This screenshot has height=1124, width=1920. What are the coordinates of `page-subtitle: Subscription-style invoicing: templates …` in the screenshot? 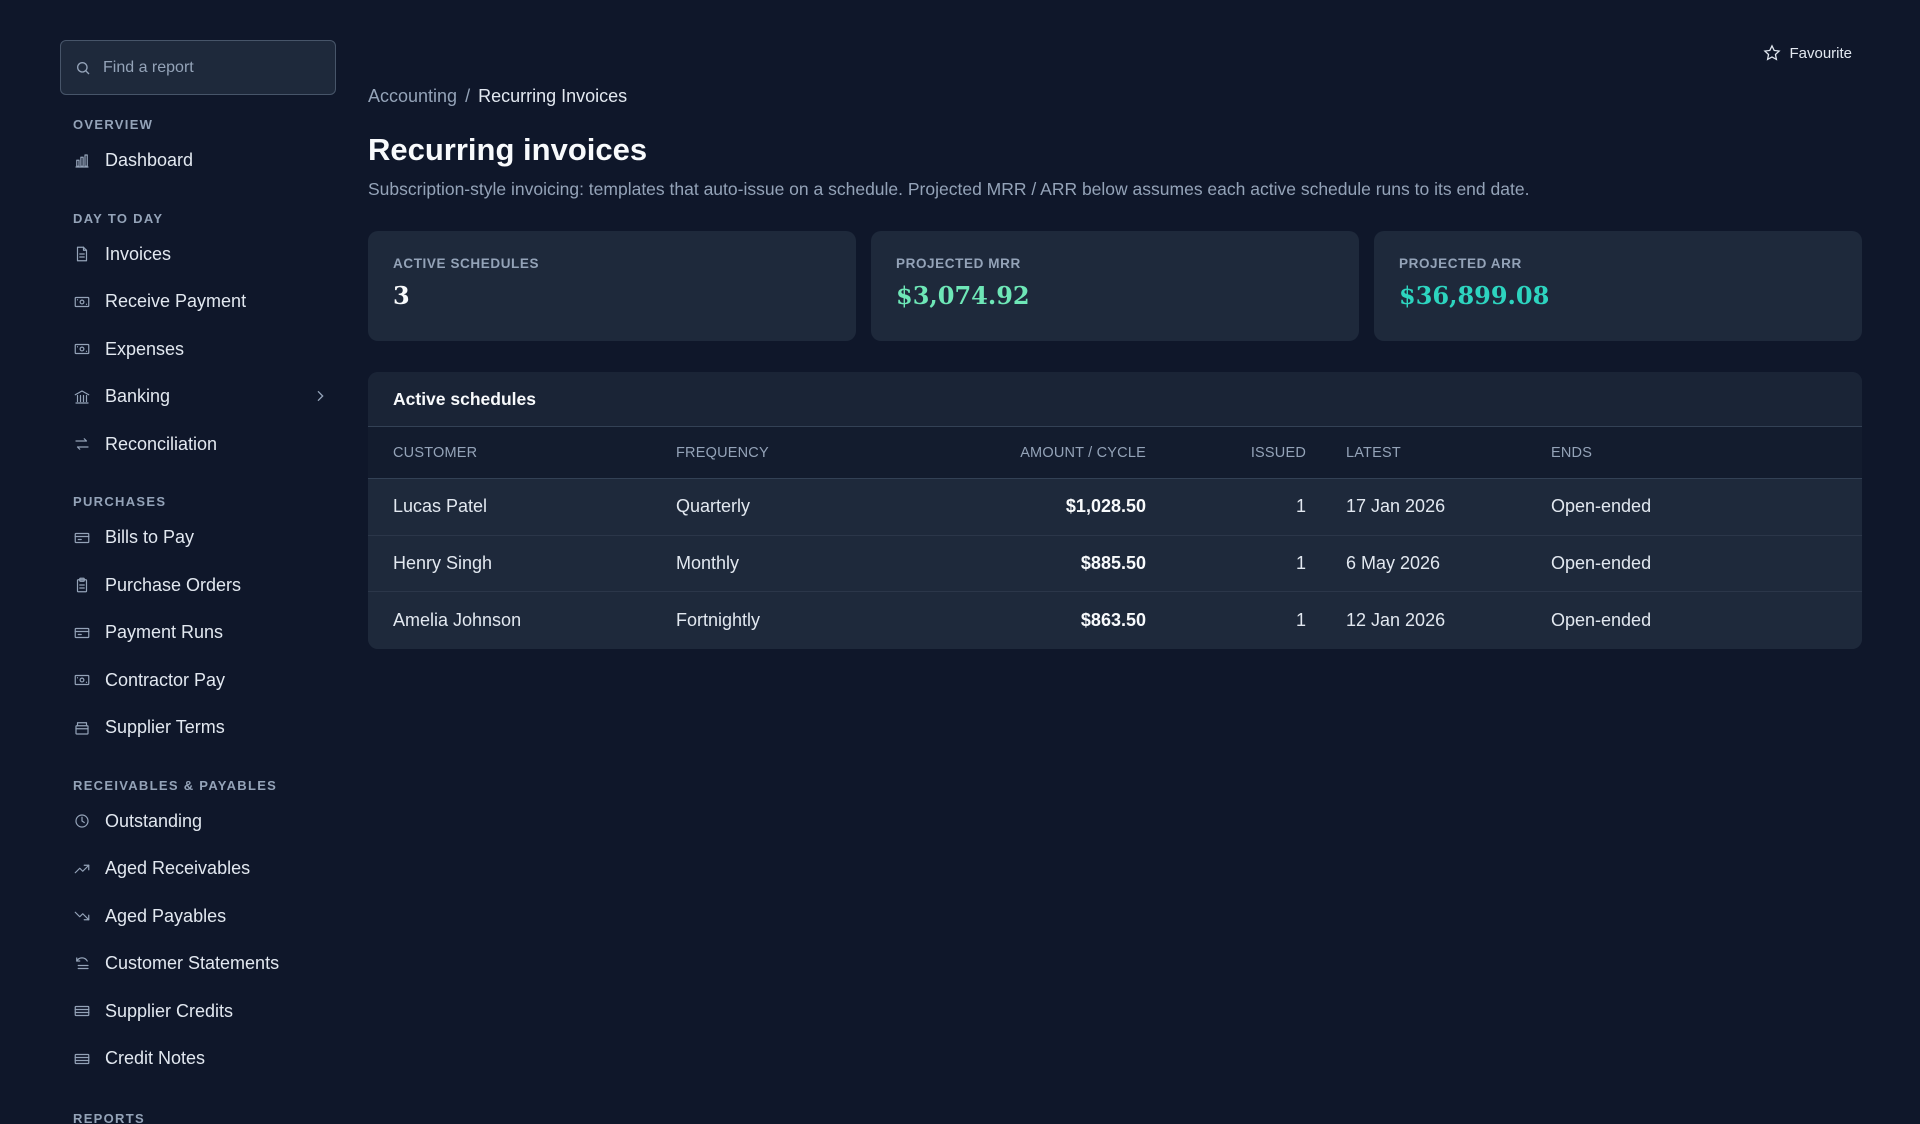 It's located at (949, 189).